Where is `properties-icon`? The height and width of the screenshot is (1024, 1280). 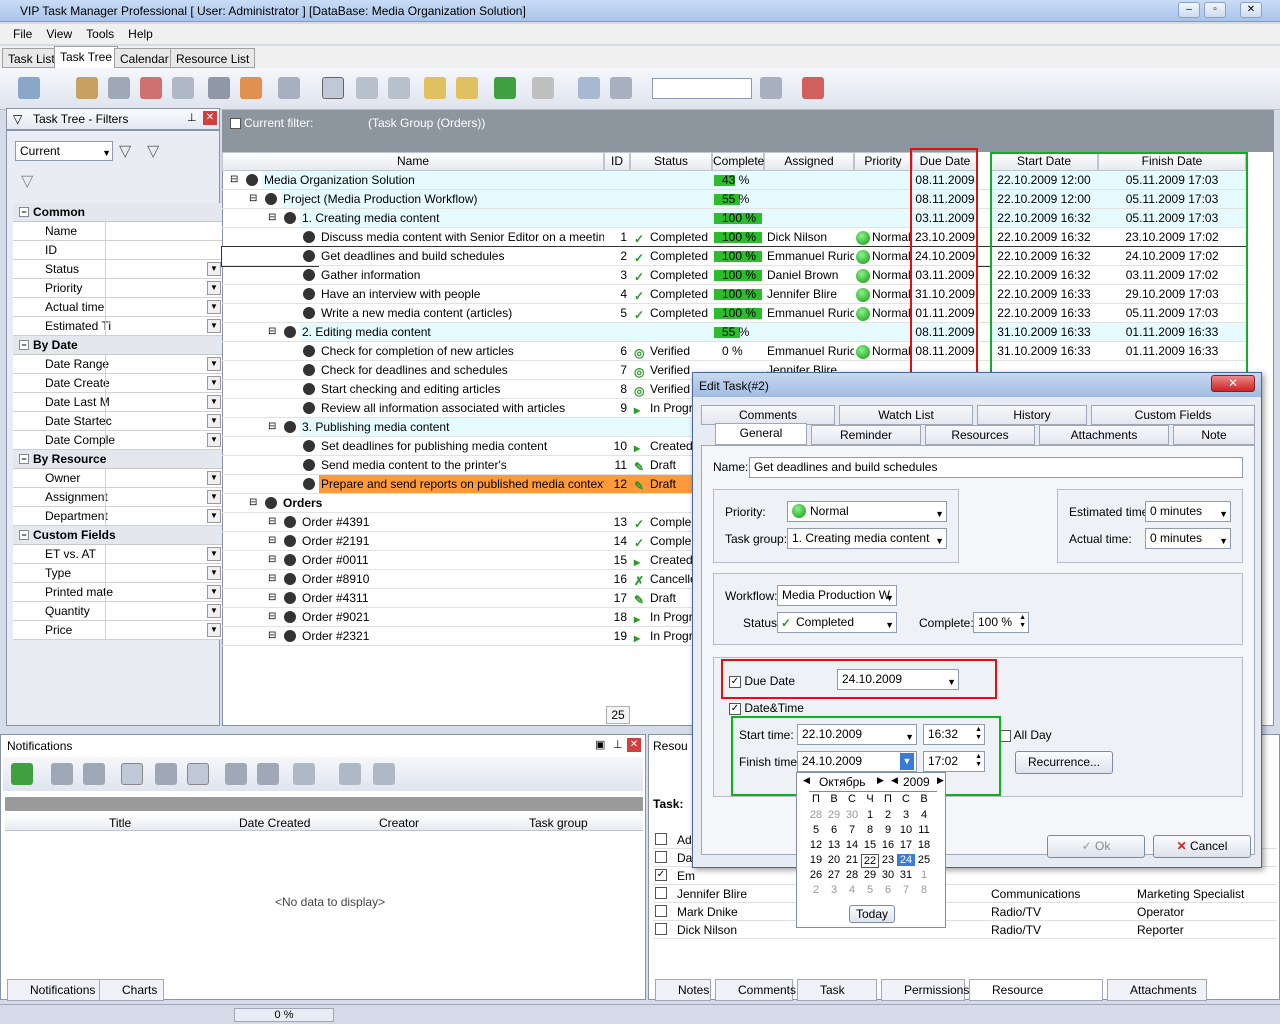
properties-icon is located at coordinates (119, 88).